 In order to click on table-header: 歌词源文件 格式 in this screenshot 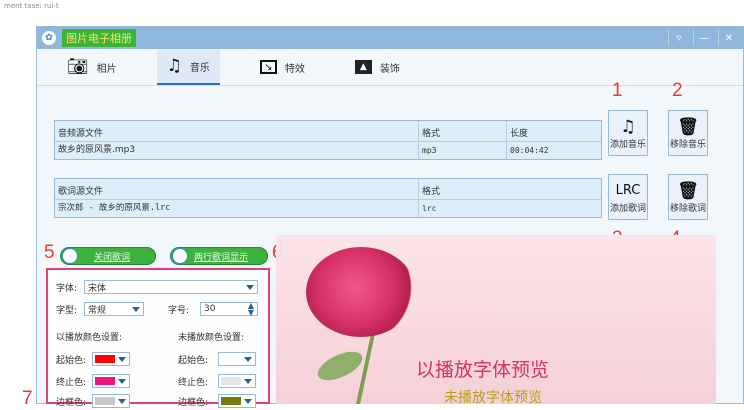, I will do `click(328, 189)`.